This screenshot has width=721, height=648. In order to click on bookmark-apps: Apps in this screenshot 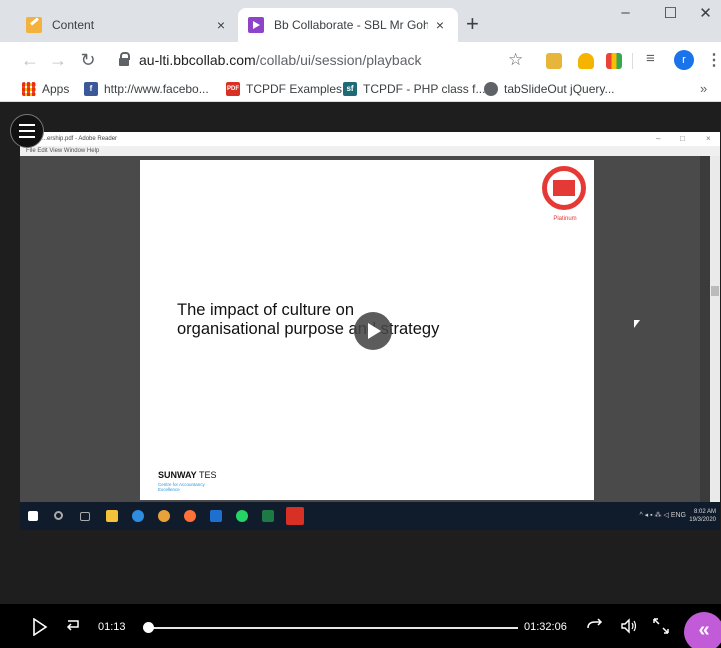, I will do `click(45, 89)`.